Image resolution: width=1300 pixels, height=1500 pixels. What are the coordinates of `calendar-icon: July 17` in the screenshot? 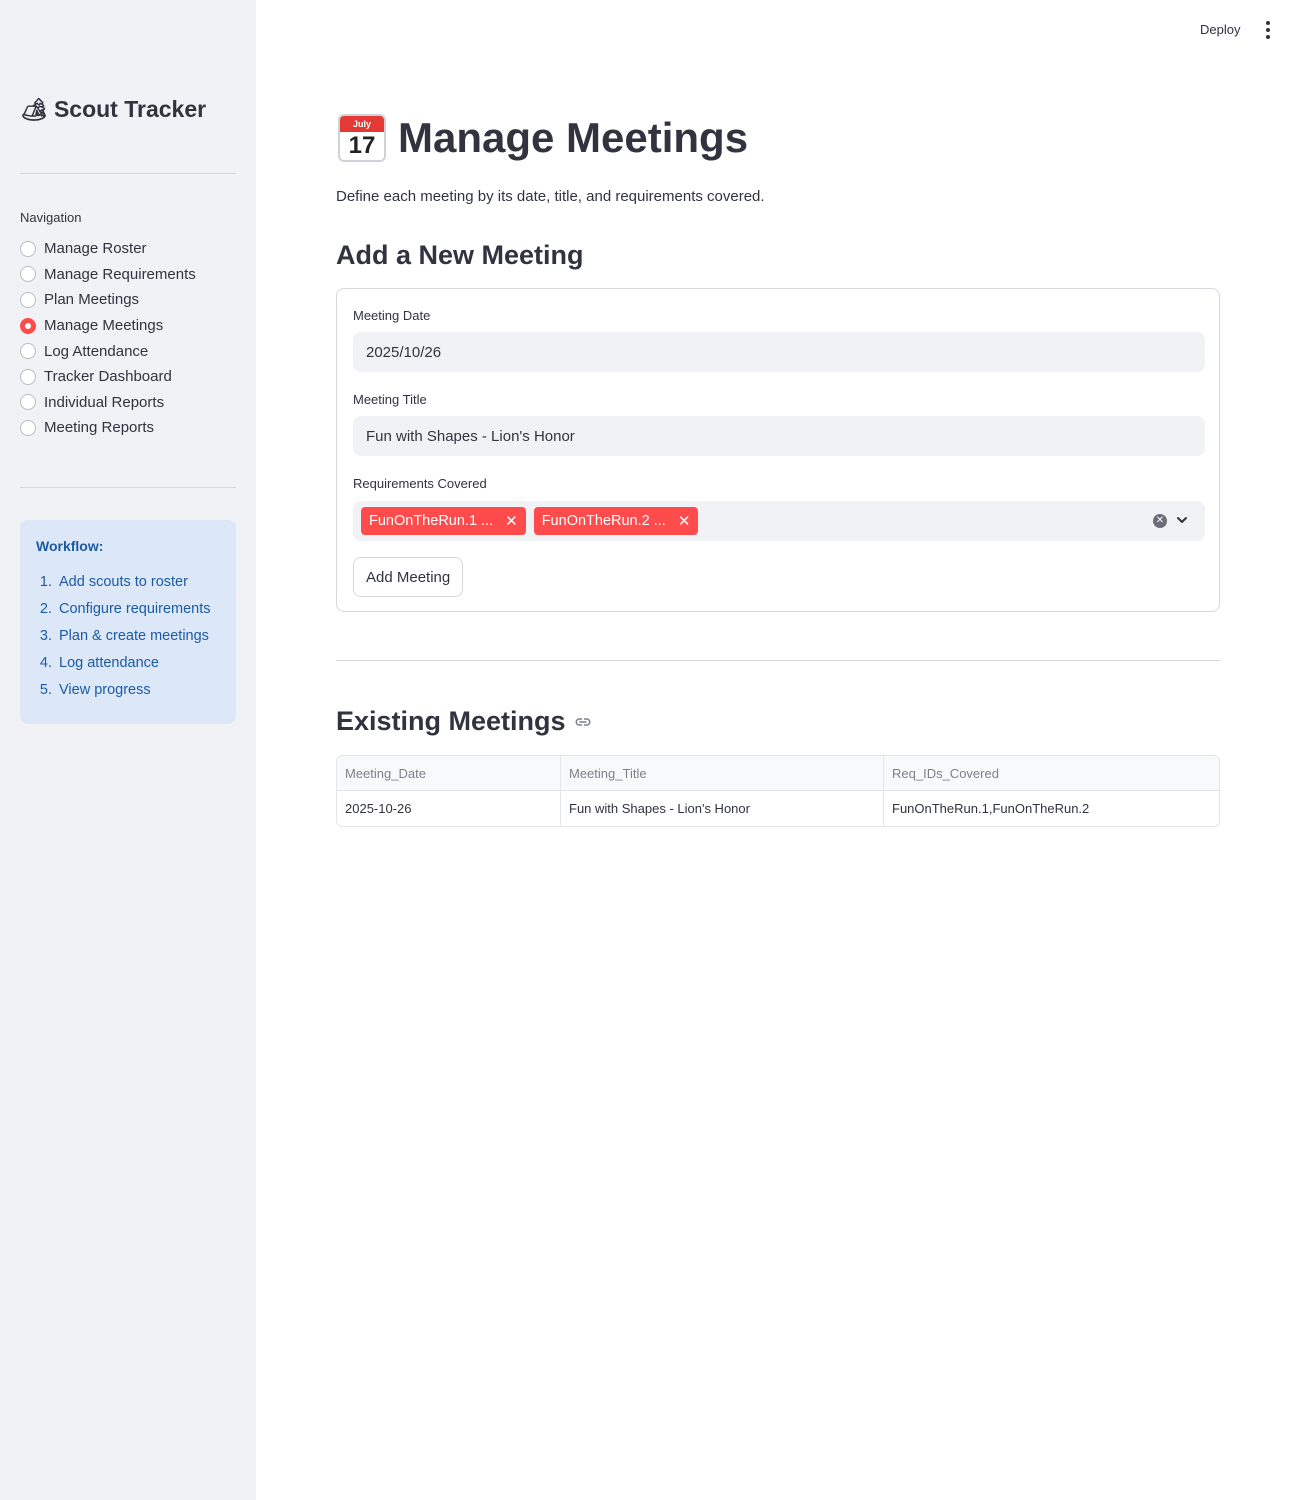 It's located at (362, 138).